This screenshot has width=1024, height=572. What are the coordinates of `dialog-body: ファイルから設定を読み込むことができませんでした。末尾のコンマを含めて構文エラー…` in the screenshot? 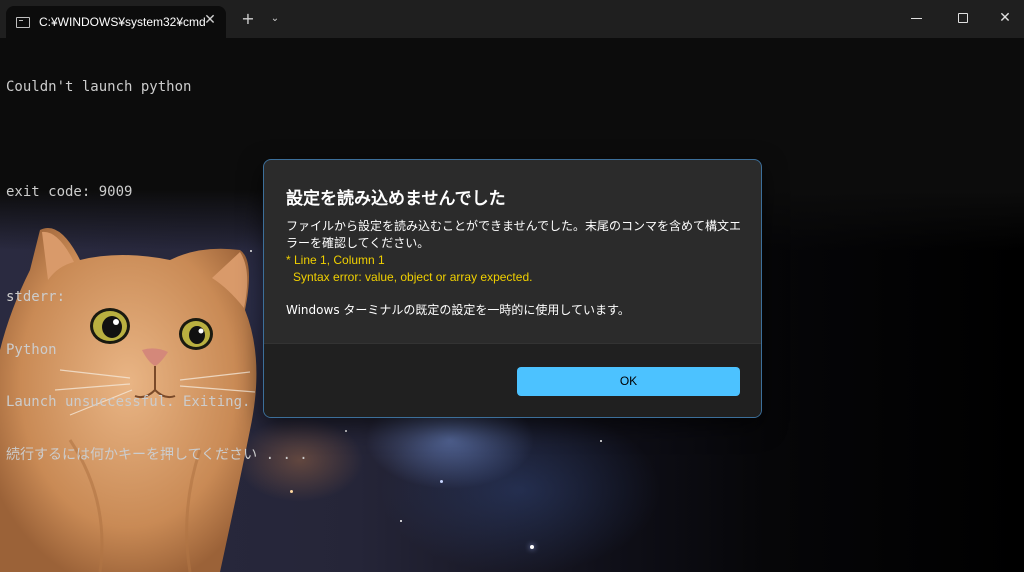 It's located at (516, 268).